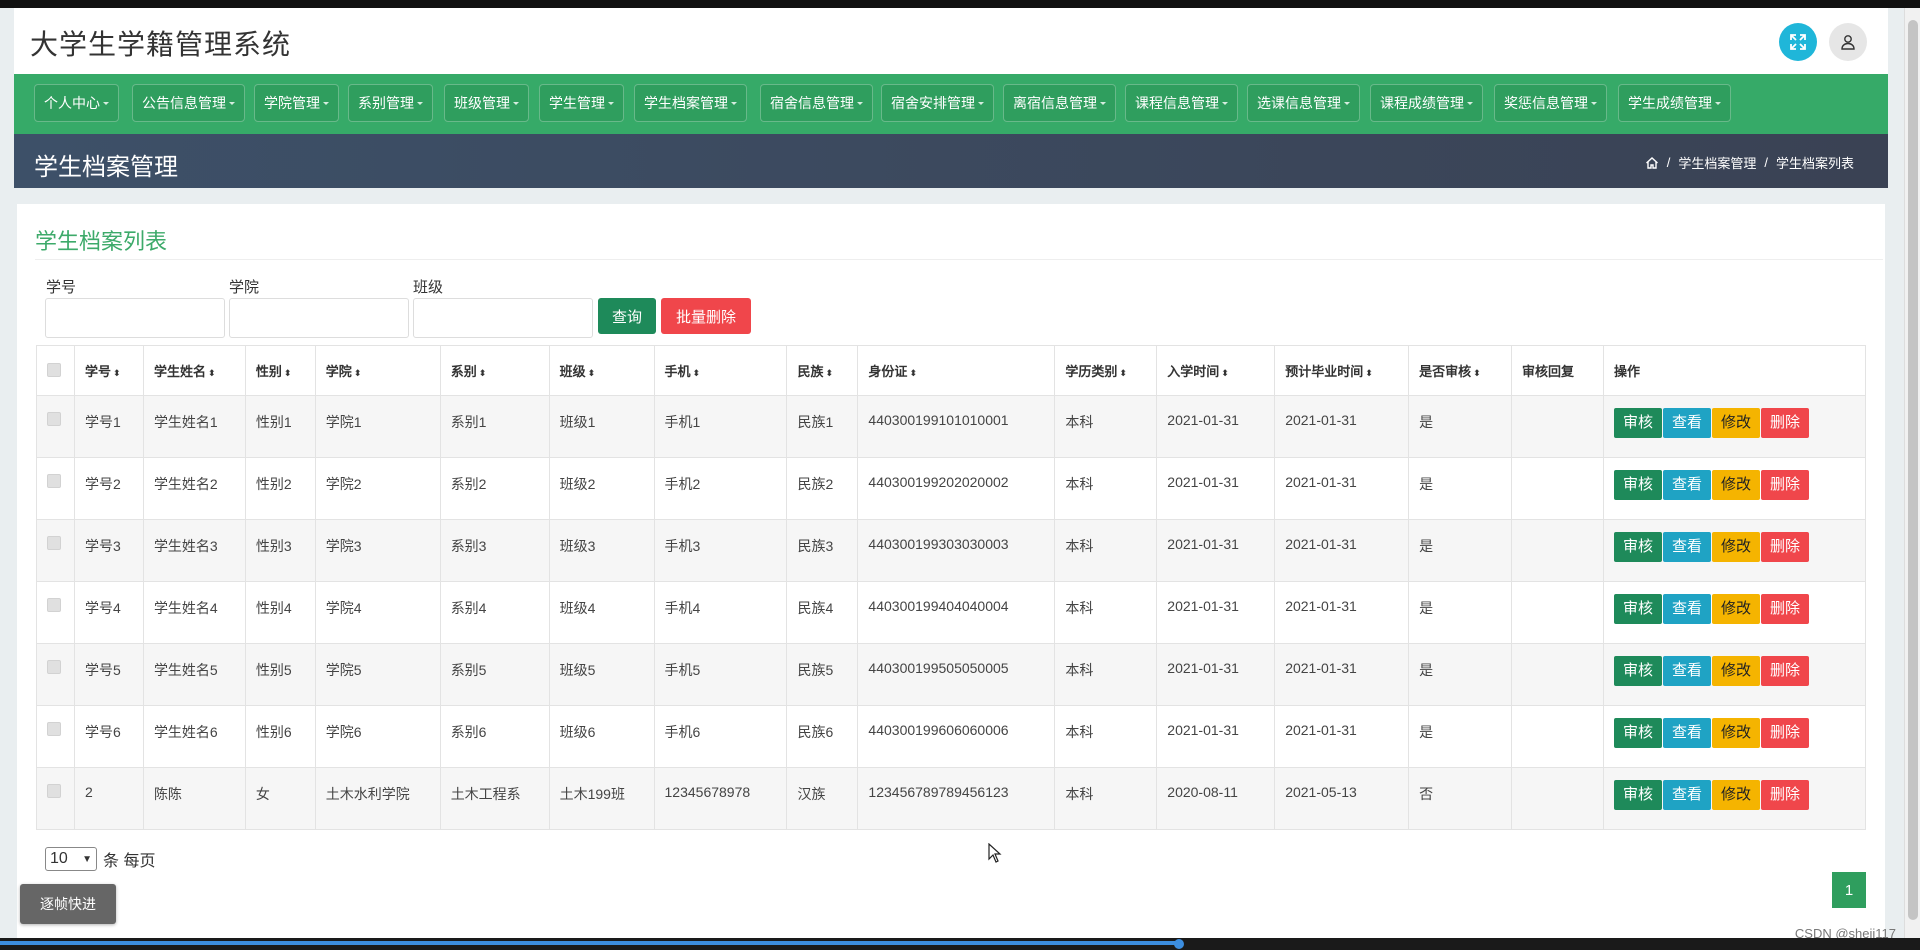 The image size is (1920, 950). I want to click on row-select-cell, so click(55, 612).